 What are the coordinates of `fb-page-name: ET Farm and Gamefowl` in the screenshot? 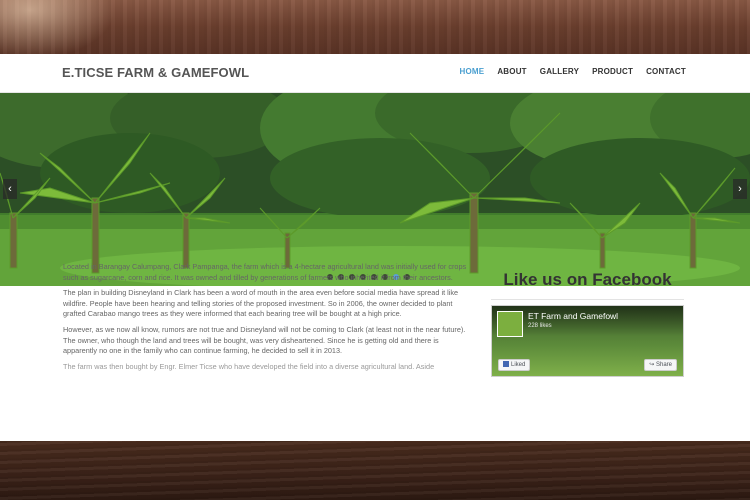 It's located at (573, 316).